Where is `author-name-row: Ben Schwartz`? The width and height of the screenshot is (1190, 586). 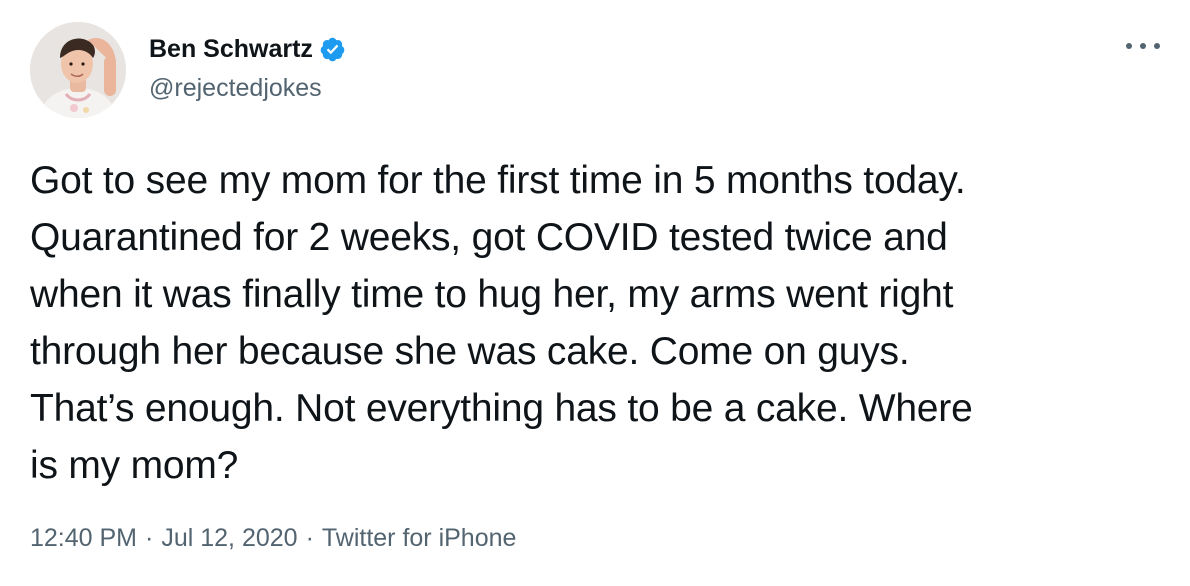 author-name-row: Ben Schwartz is located at coordinates (247, 49).